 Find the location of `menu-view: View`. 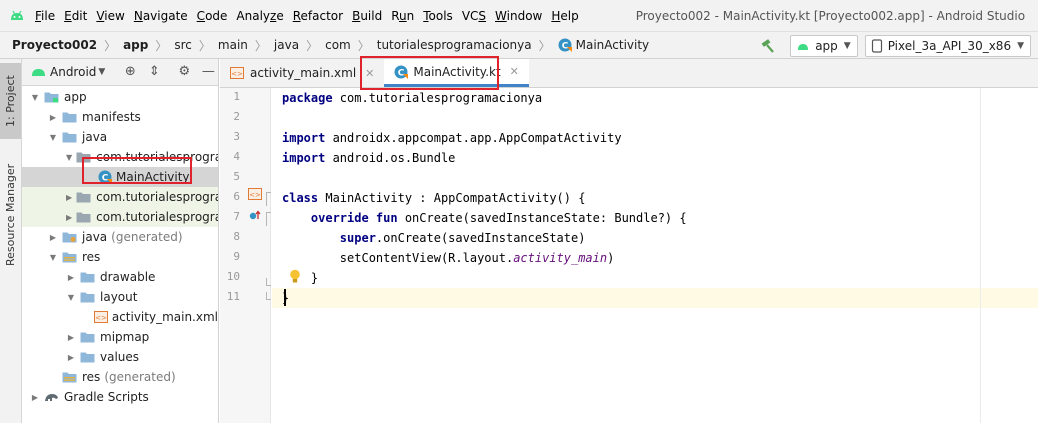

menu-view: View is located at coordinates (110, 16).